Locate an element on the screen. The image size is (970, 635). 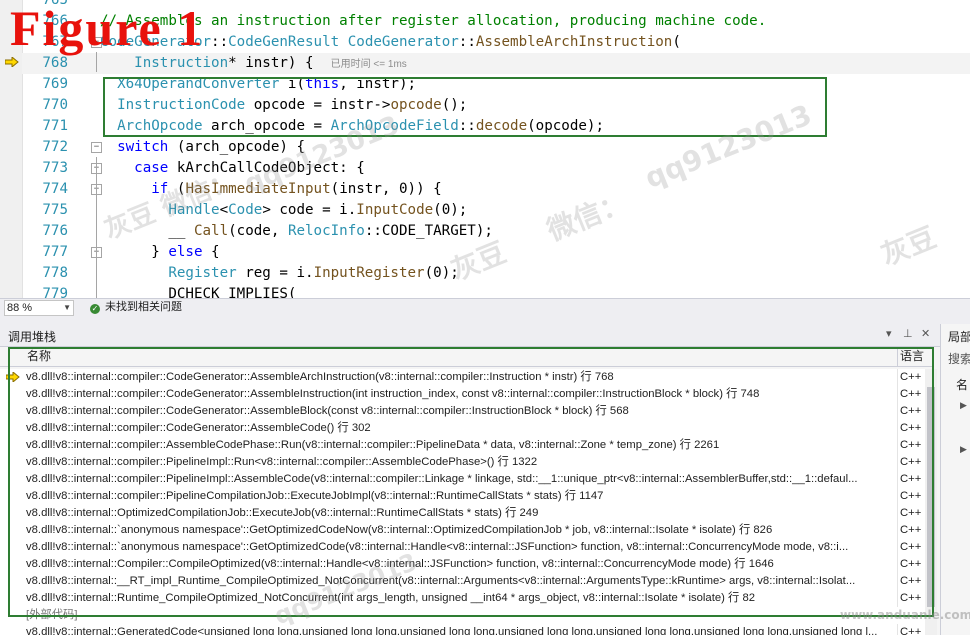
code-token: CodeGenResult is located at coordinates (288, 42).